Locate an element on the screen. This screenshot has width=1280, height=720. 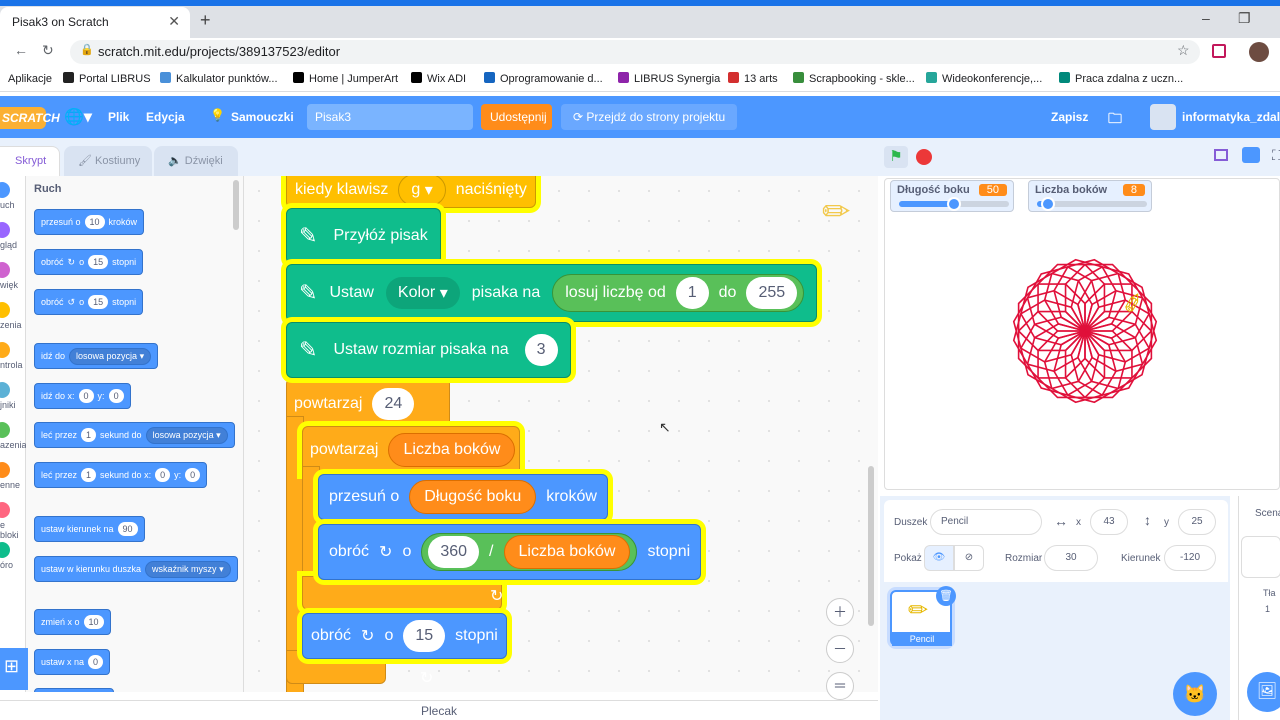
category-label: óro is located at coordinates (6, 565).